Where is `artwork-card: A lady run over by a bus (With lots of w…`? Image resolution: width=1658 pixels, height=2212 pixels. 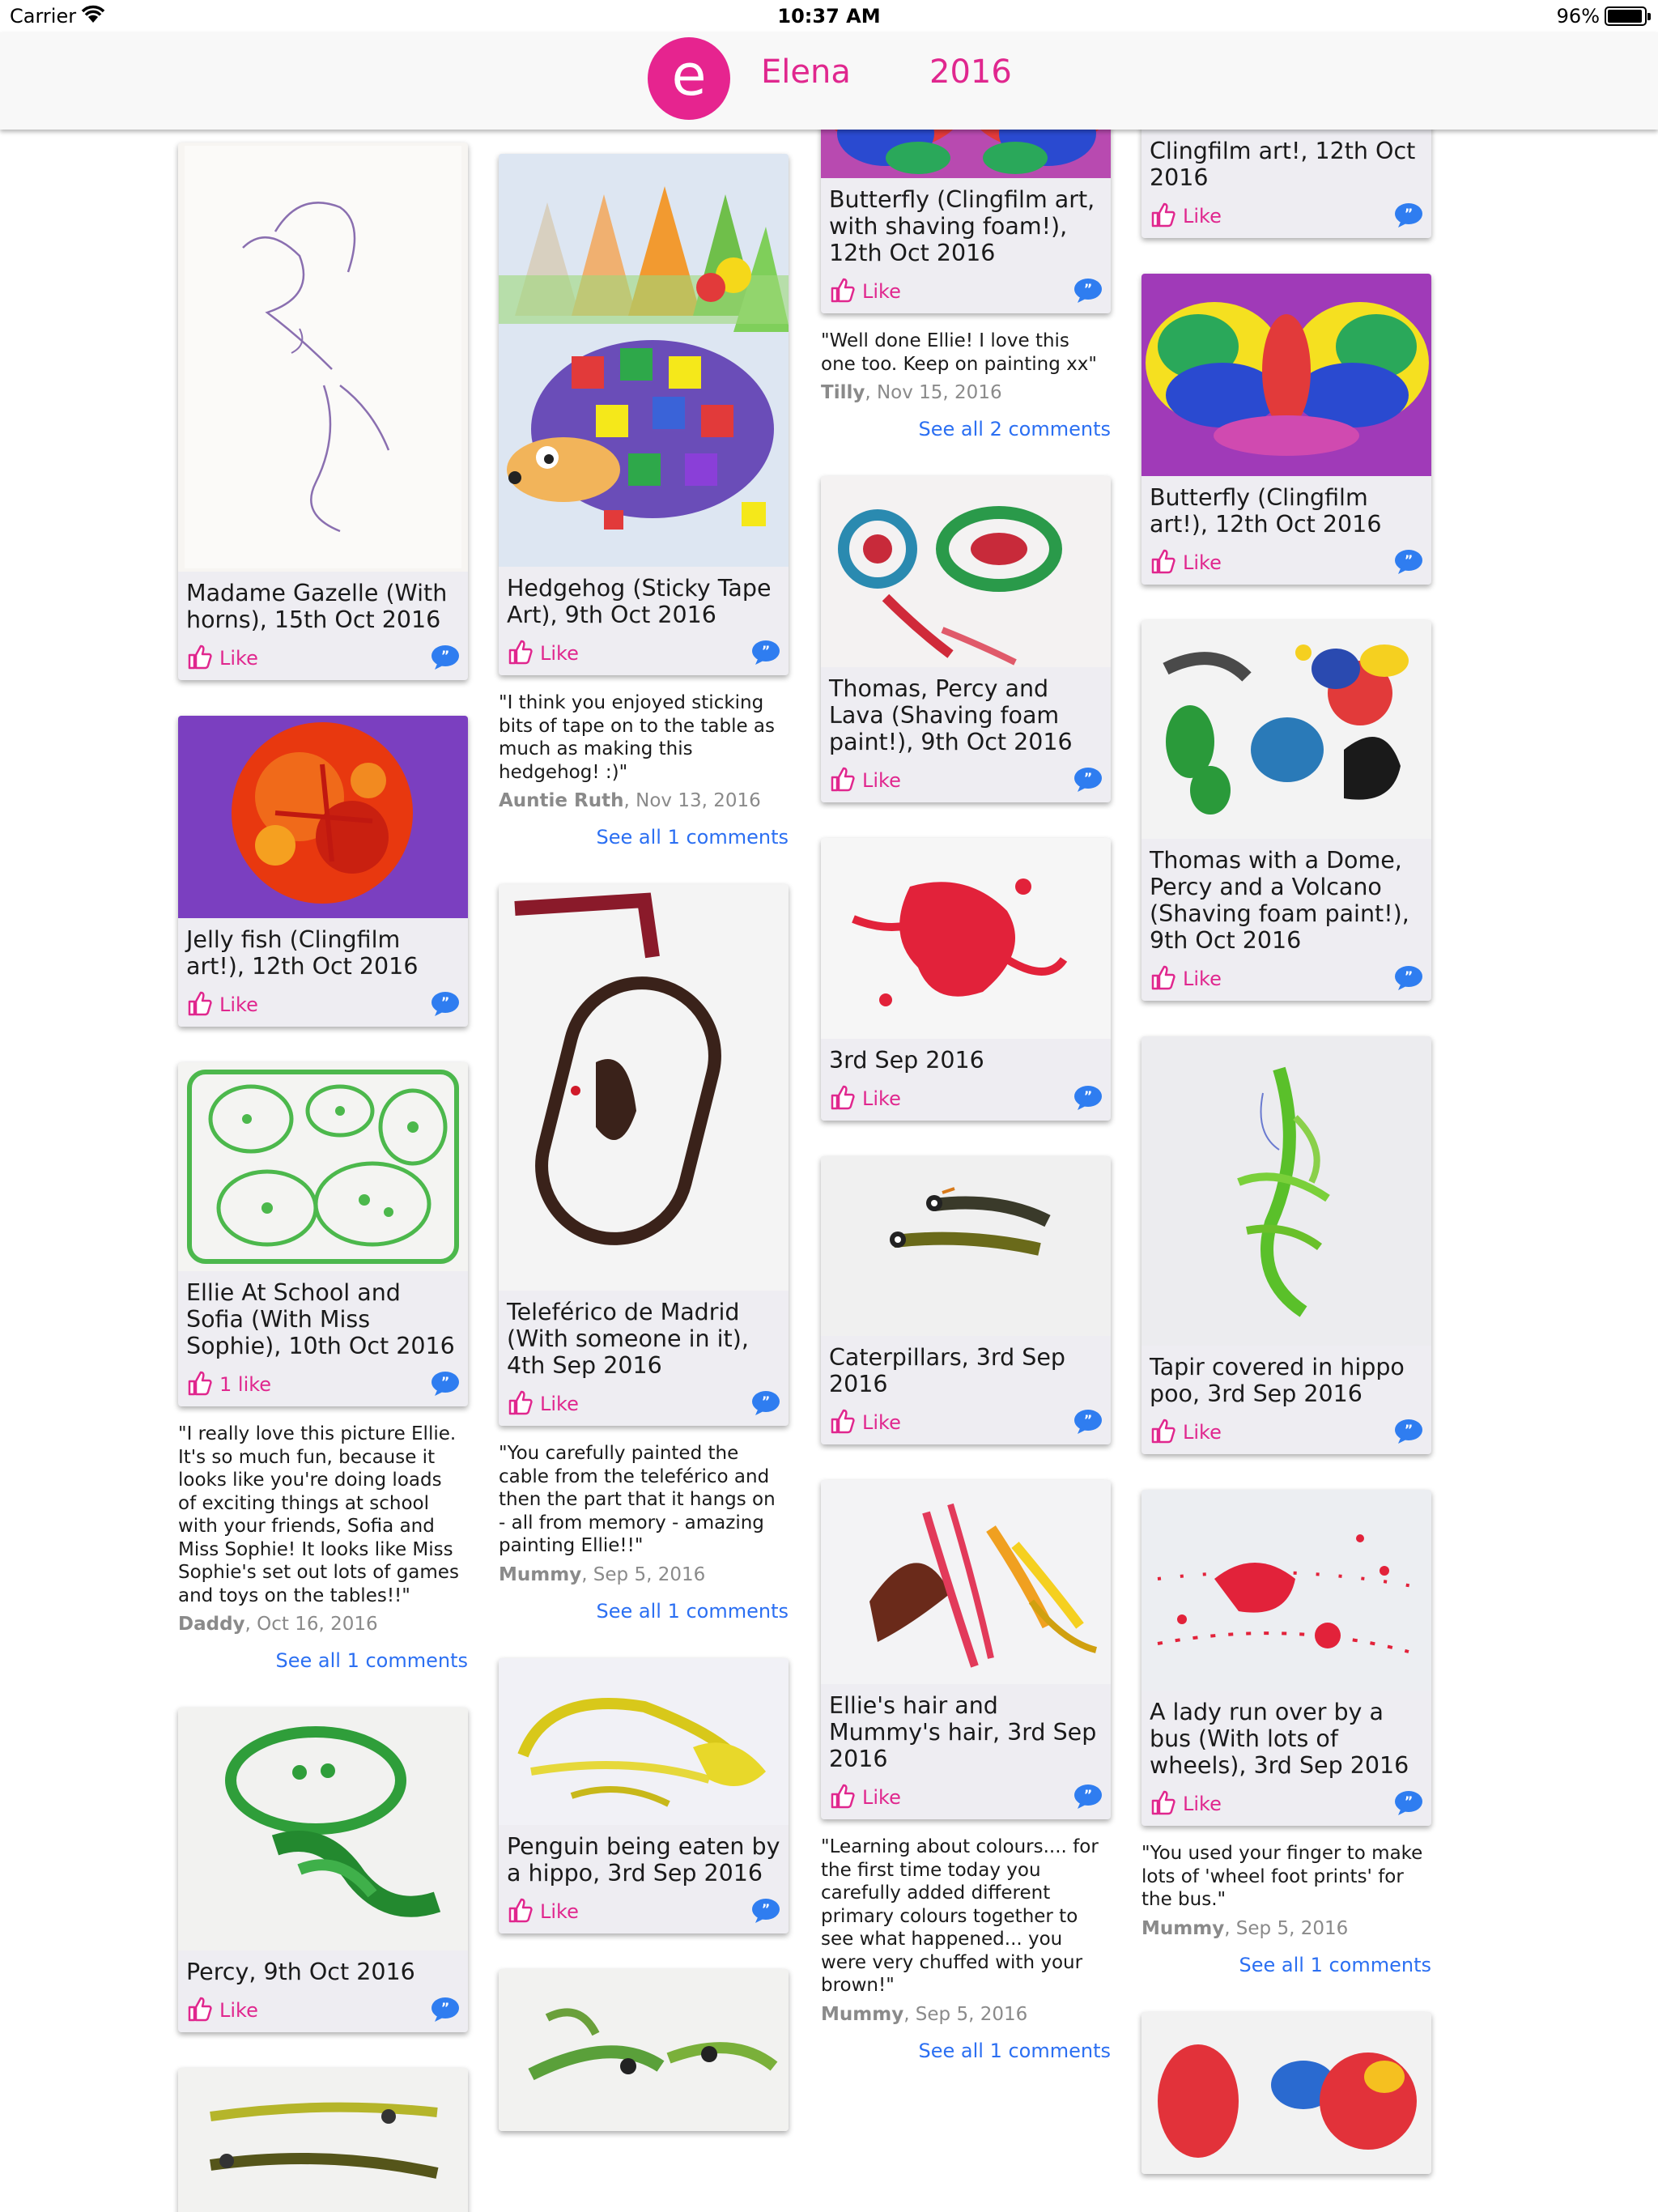 artwork-card: A lady run over by a bus (With lots of w… is located at coordinates (1286, 1658).